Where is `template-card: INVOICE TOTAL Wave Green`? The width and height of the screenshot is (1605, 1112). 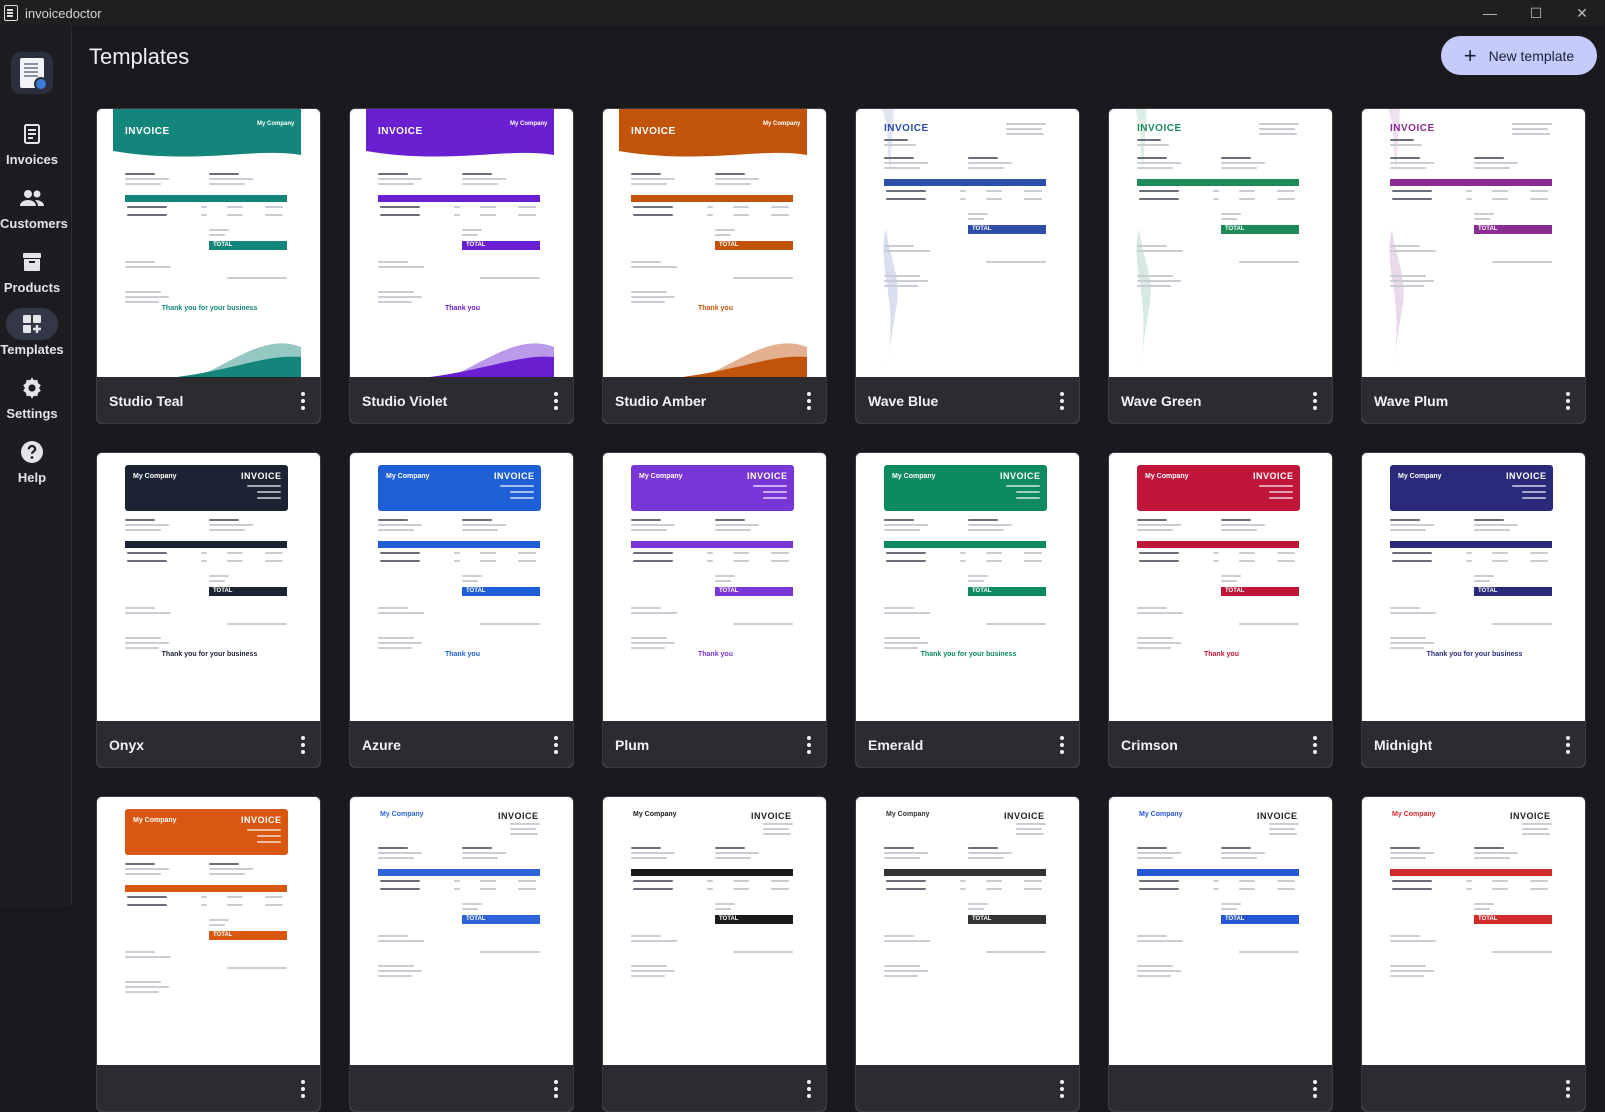
template-card: INVOICE TOTAL Wave Green is located at coordinates (1220, 266).